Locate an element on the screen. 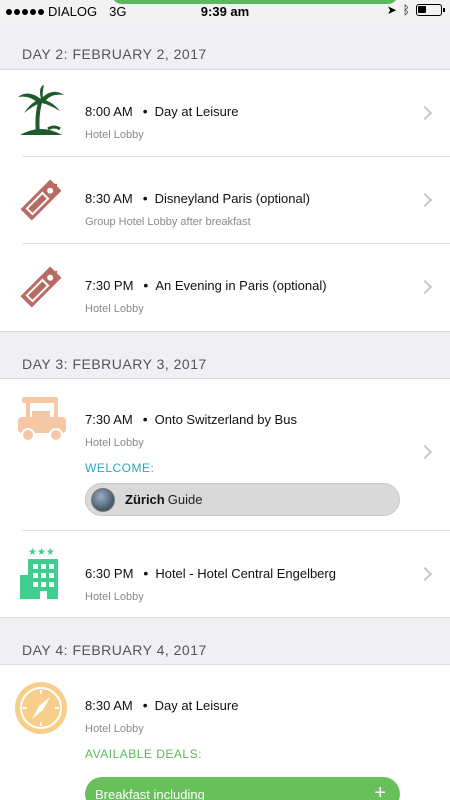 The image size is (450, 800). item-headline: 7:30 PM • An Evening in Paris (optional) is located at coordinates (267, 285).